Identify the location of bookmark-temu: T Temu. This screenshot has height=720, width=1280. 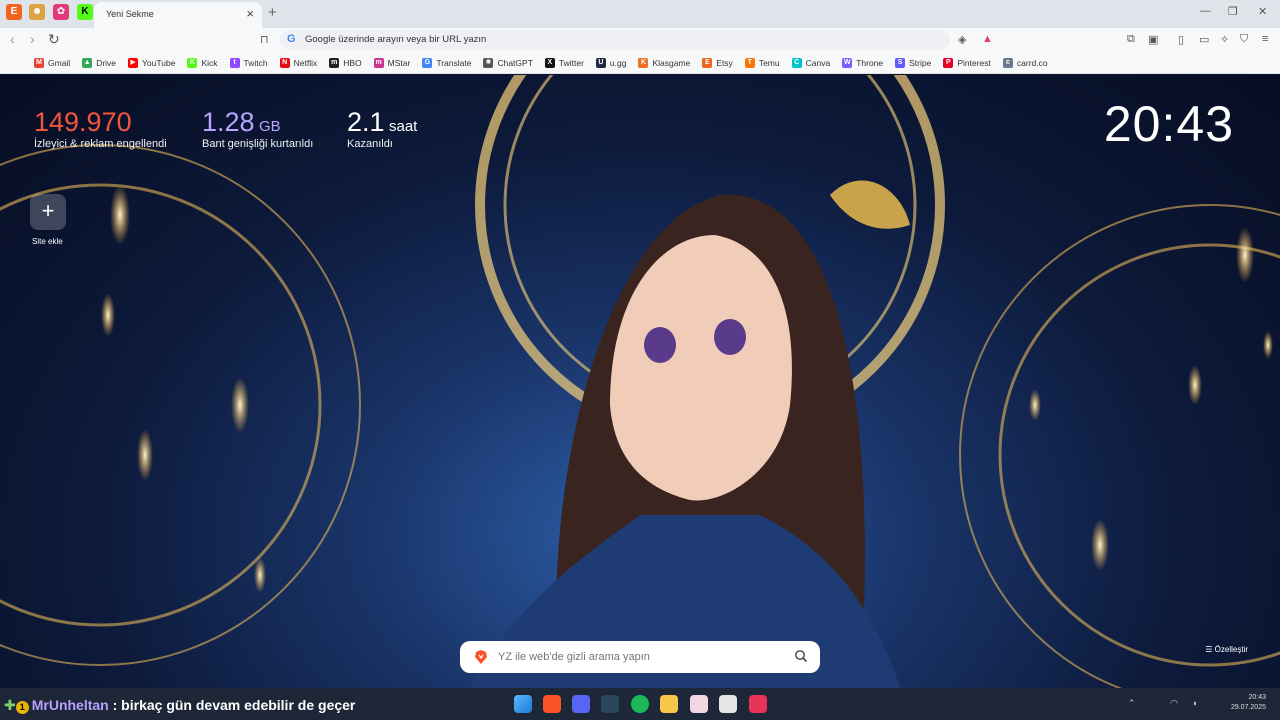
(762, 62).